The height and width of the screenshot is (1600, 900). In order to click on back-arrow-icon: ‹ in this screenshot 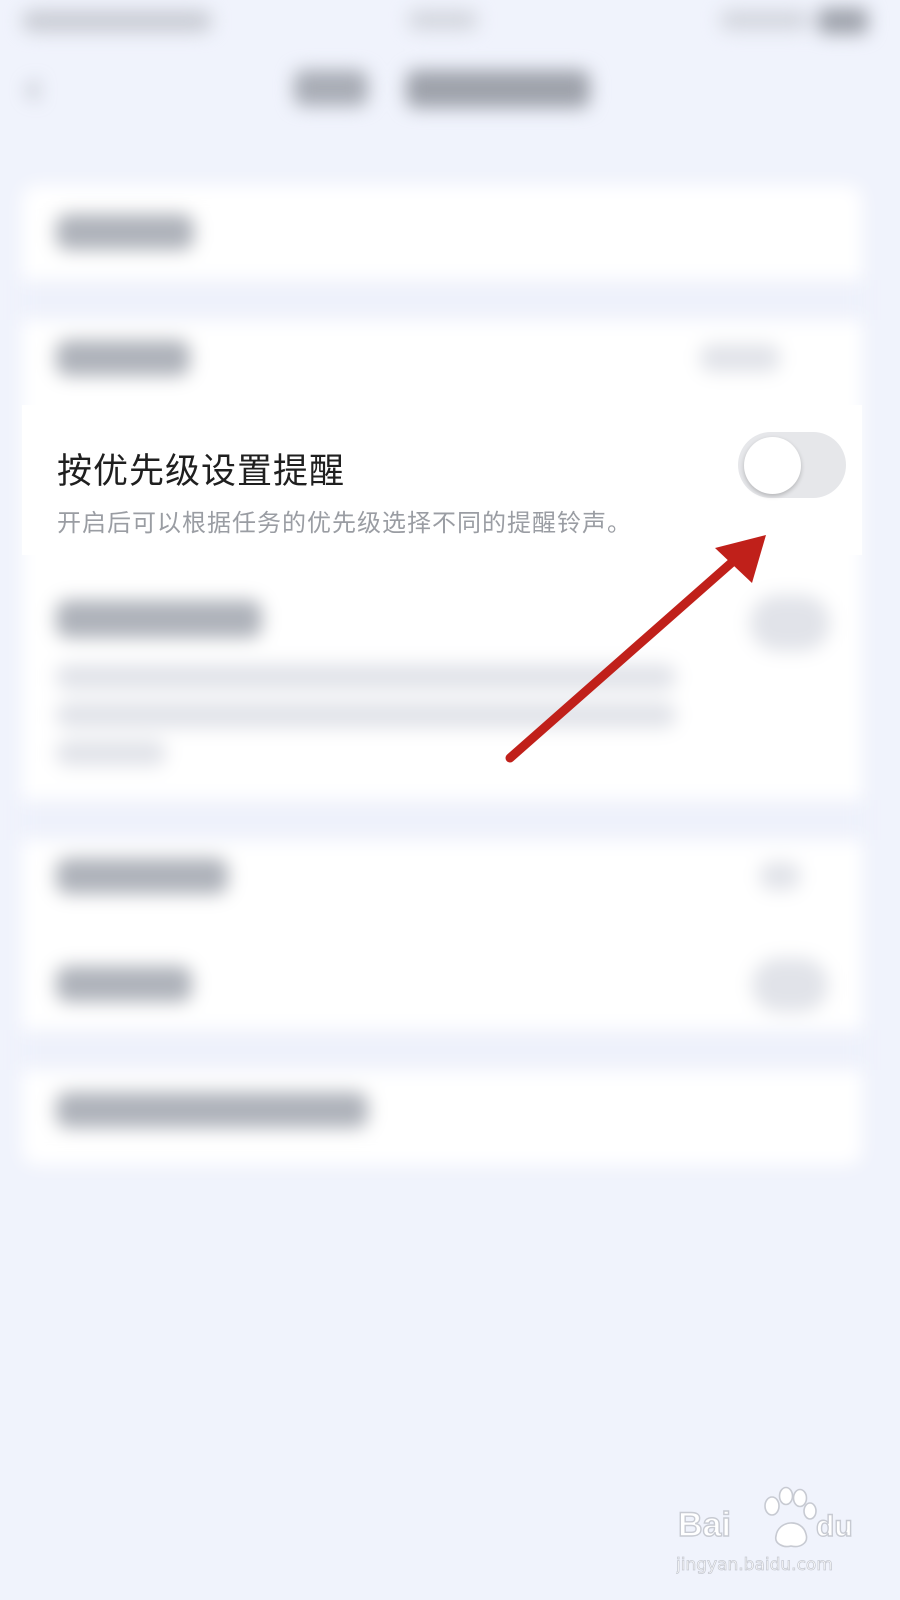, I will do `click(42, 88)`.